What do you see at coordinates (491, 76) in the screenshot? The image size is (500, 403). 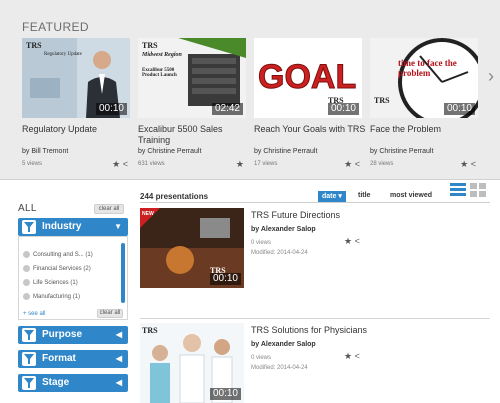 I see `carousel-next-icon: ›` at bounding box center [491, 76].